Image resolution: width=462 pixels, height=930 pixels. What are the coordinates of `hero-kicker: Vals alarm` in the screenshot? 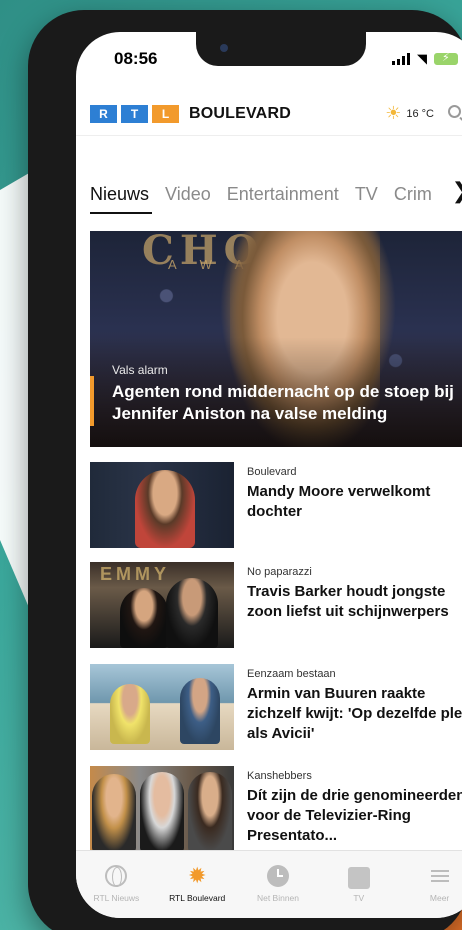 It's located at (140, 370).